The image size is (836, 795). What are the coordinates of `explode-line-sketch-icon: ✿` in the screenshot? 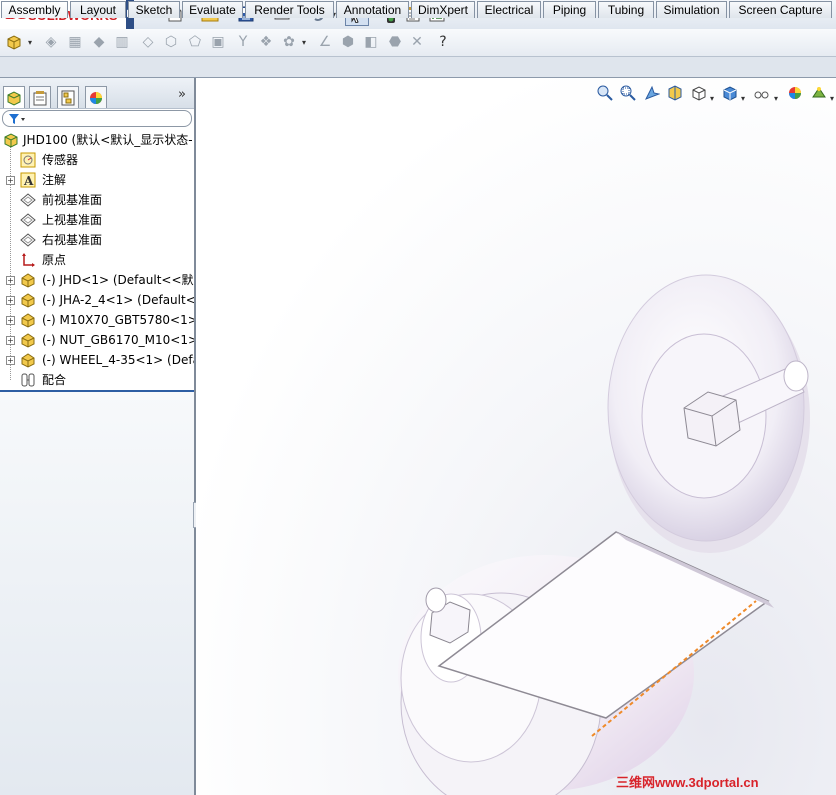 It's located at (289, 42).